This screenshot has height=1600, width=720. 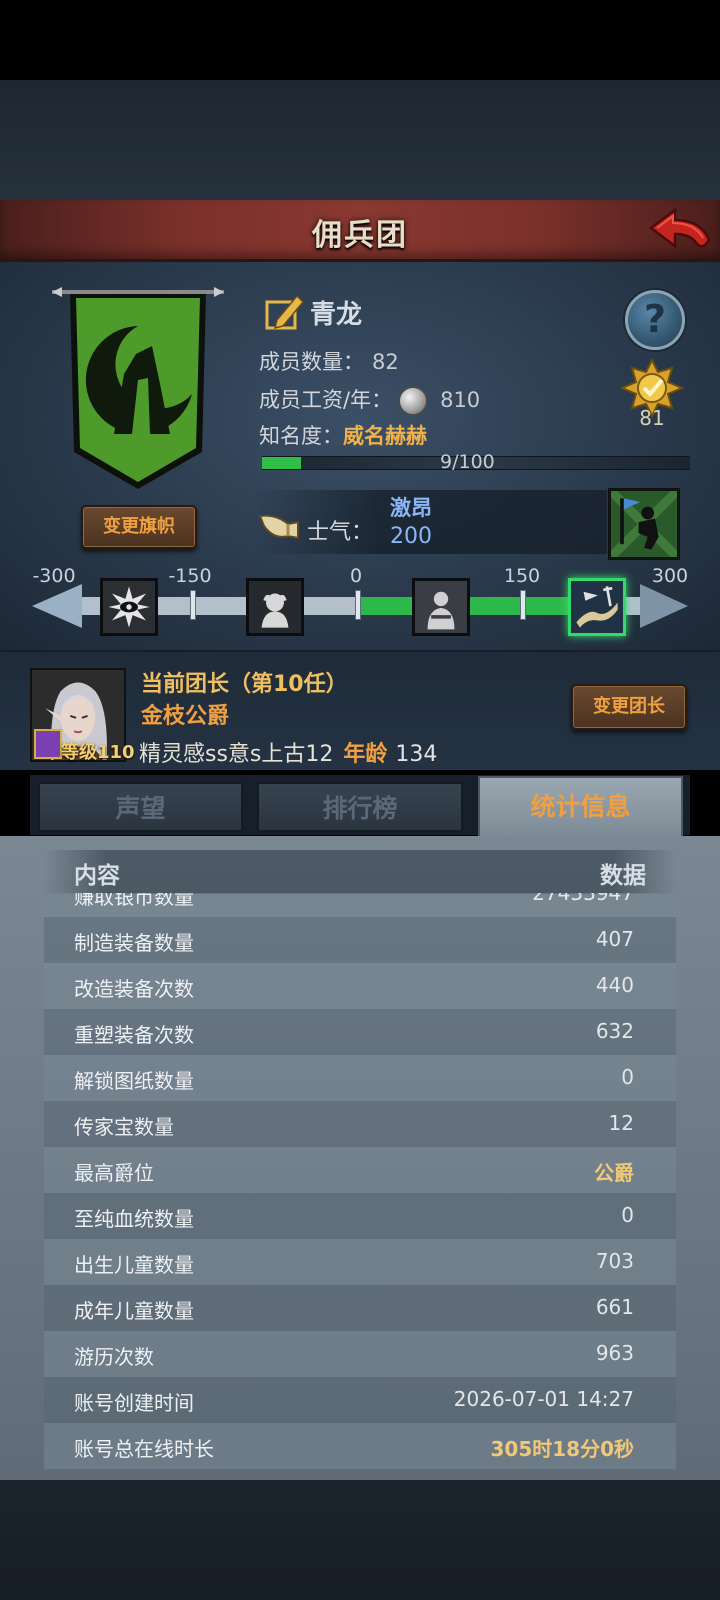 What do you see at coordinates (629, 707) in the screenshot?
I see `change-leader-button: 变更团长` at bounding box center [629, 707].